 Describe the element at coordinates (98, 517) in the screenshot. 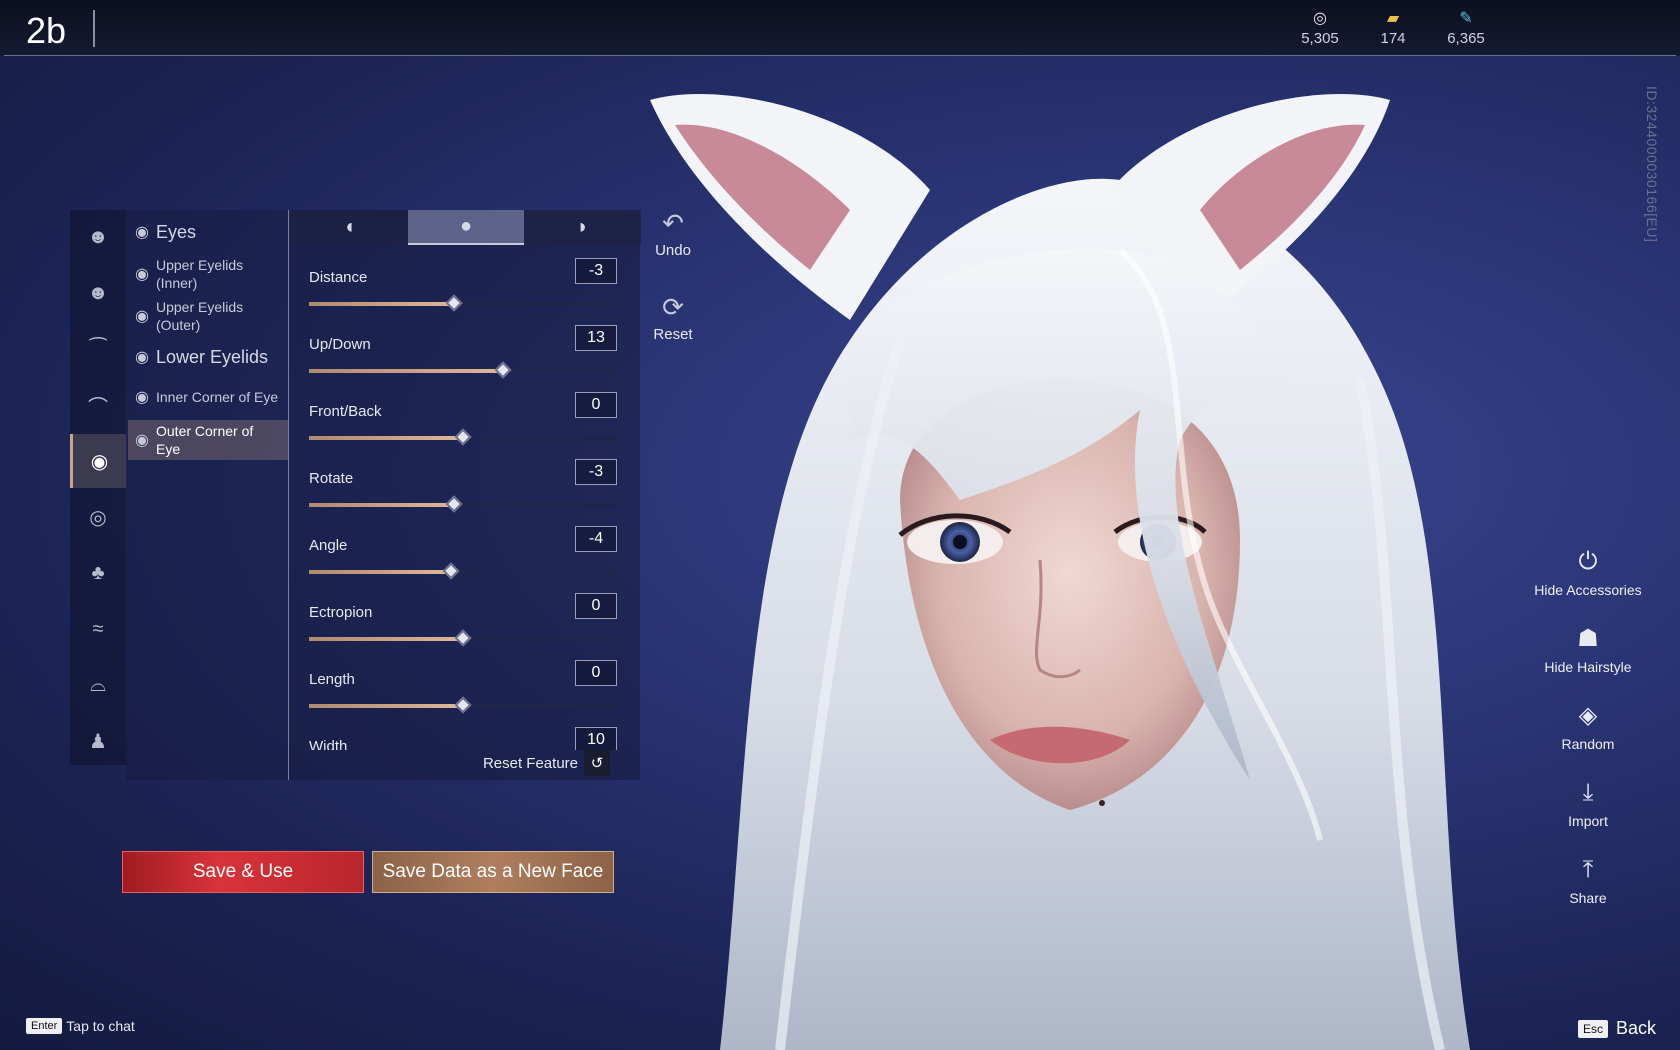

I see `category-pupil: ◎` at that location.